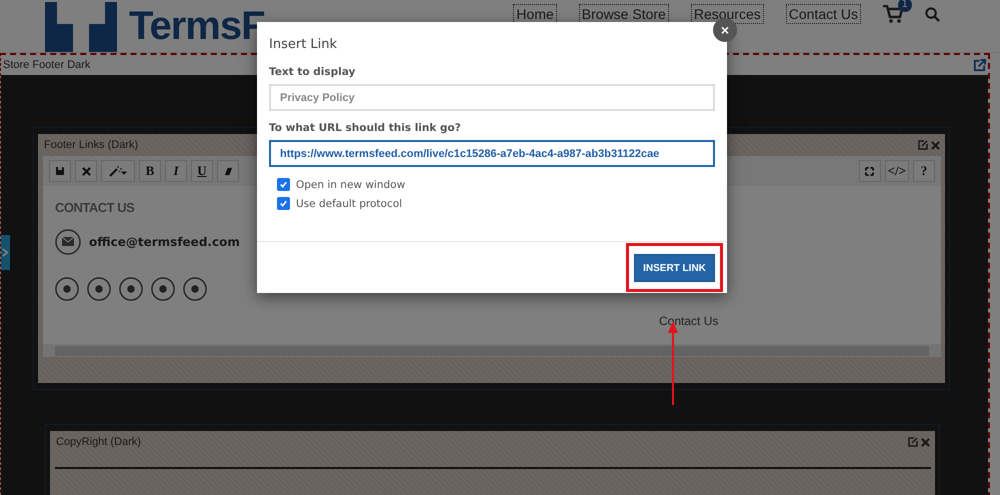 The height and width of the screenshot is (495, 1000). I want to click on chevron-icon, so click(5, 252).